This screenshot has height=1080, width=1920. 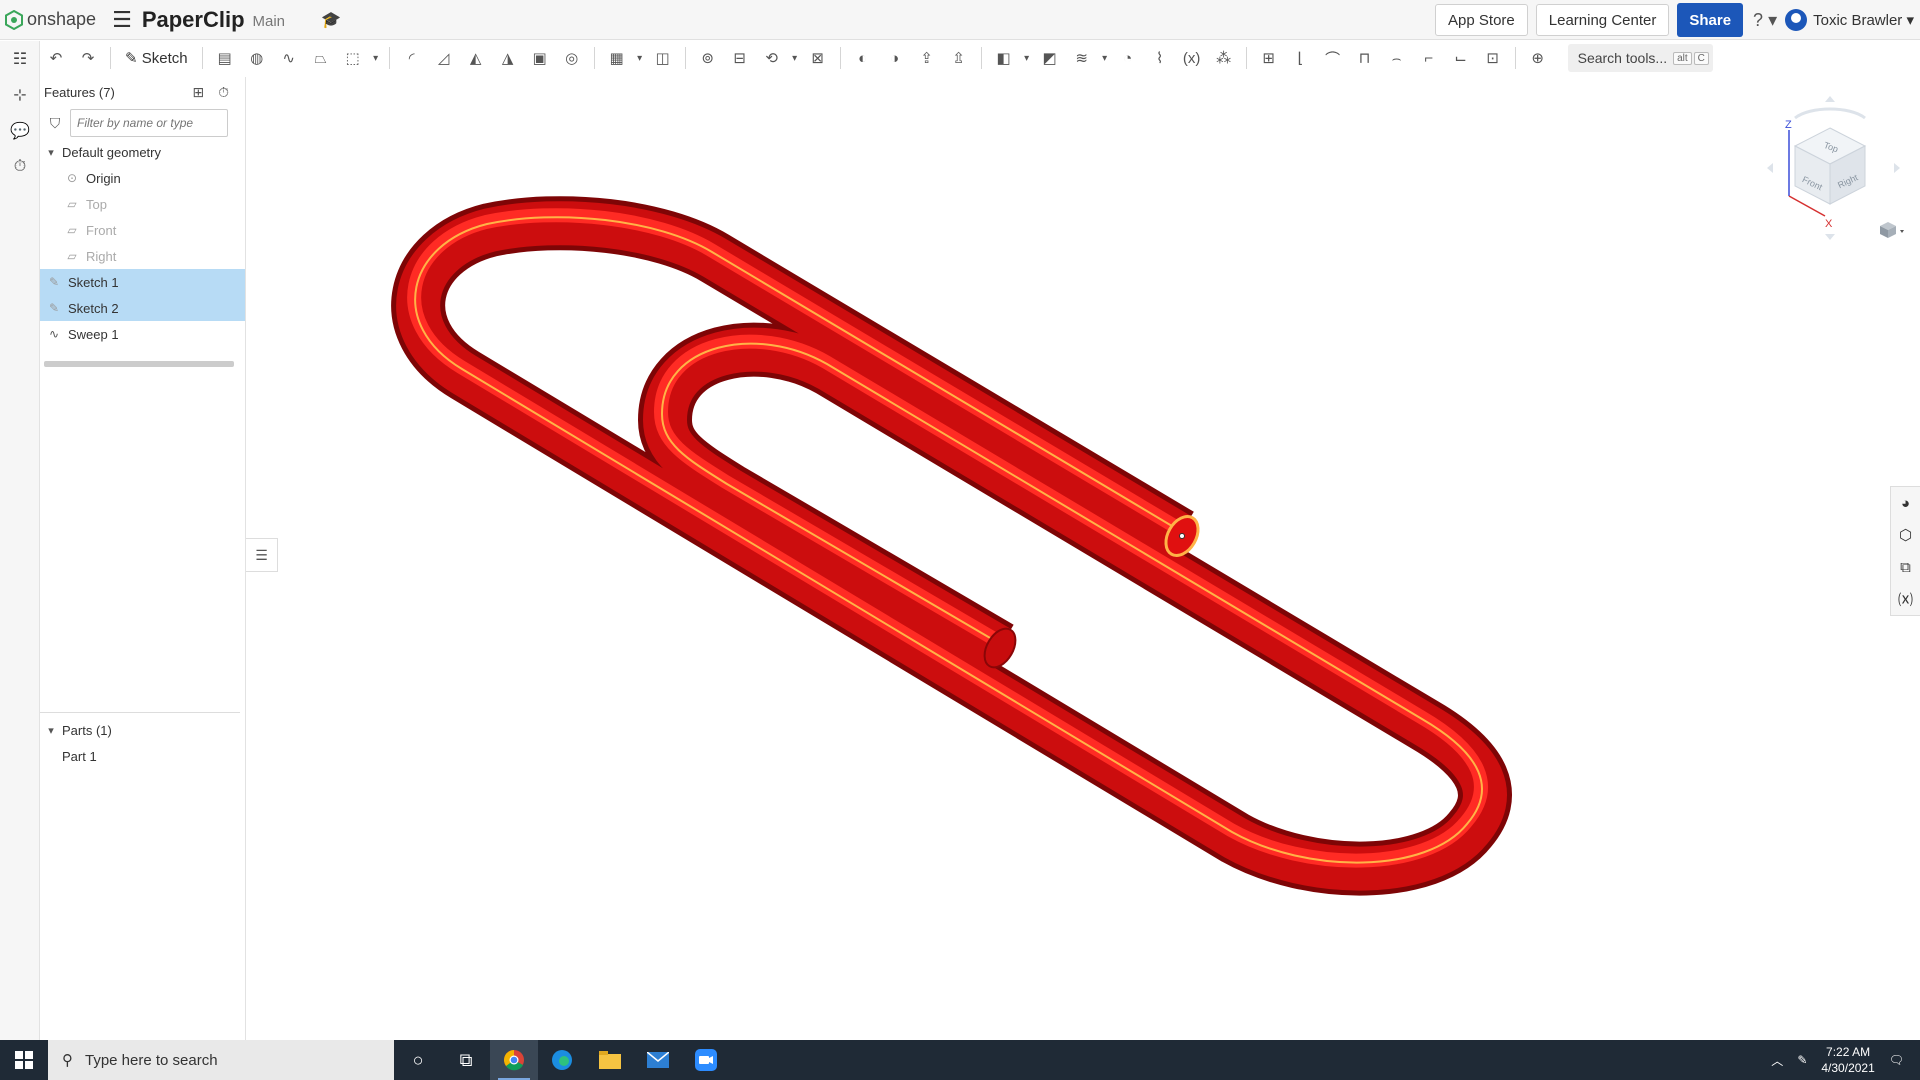 What do you see at coordinates (508, 58) in the screenshot?
I see `rib-icon: ◮` at bounding box center [508, 58].